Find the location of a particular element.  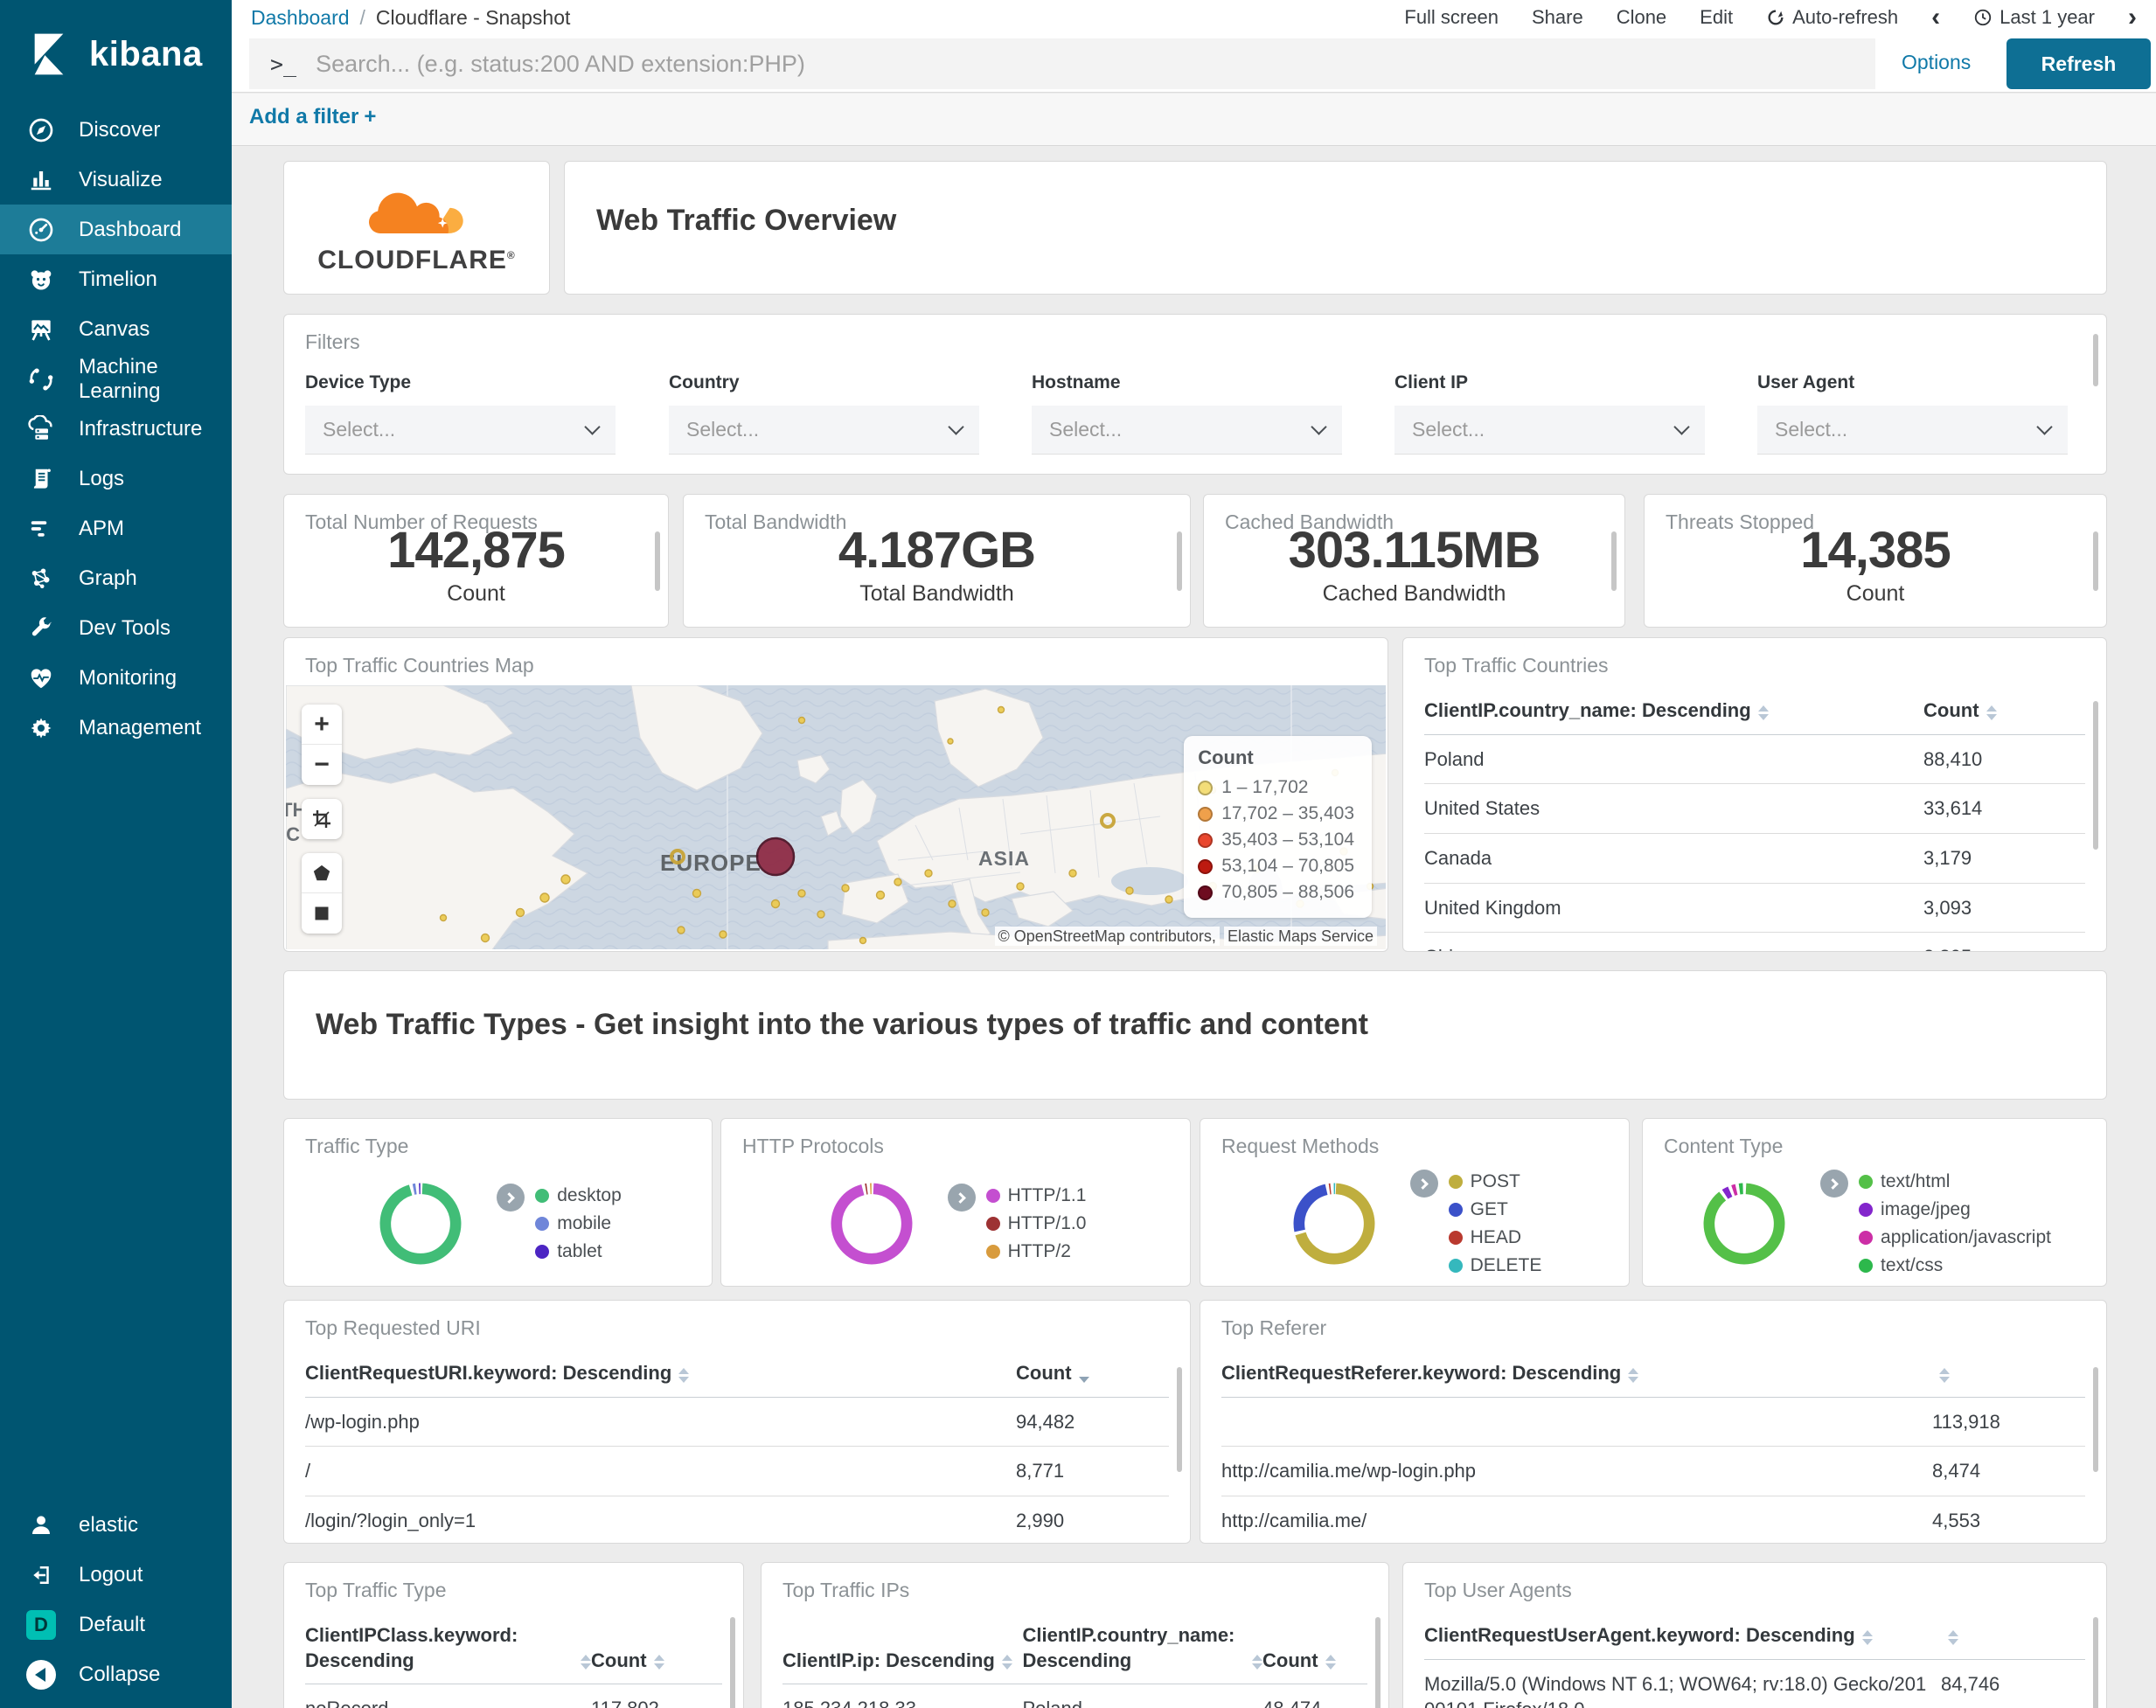

sidebar-item-timelion: Timelion is located at coordinates (116, 279).